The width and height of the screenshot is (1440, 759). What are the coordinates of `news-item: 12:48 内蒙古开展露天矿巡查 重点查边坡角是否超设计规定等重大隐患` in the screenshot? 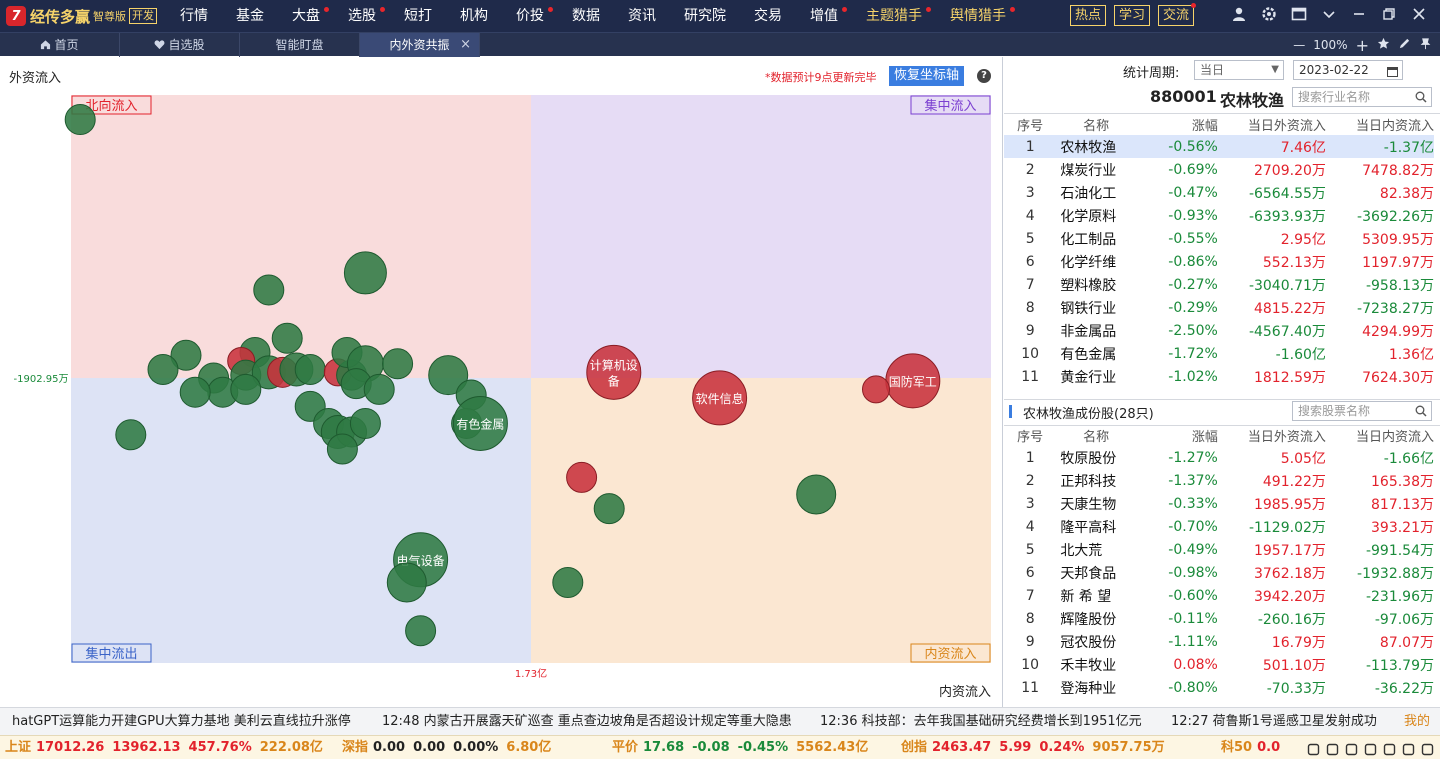 It's located at (587, 721).